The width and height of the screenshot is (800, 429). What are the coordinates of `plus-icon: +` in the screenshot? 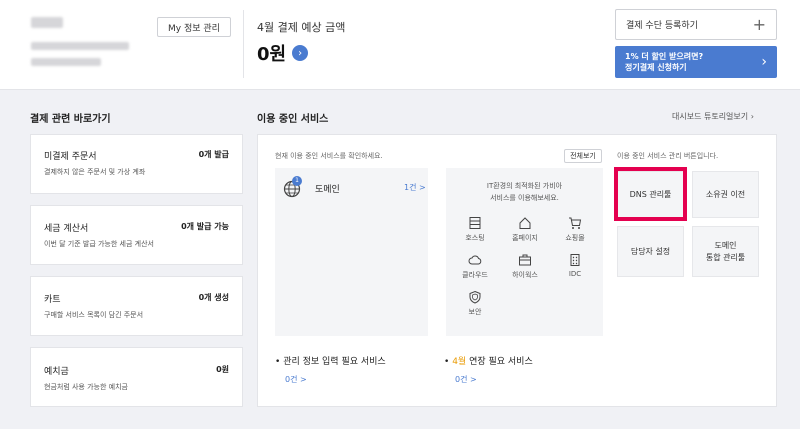 It's located at (759, 24).